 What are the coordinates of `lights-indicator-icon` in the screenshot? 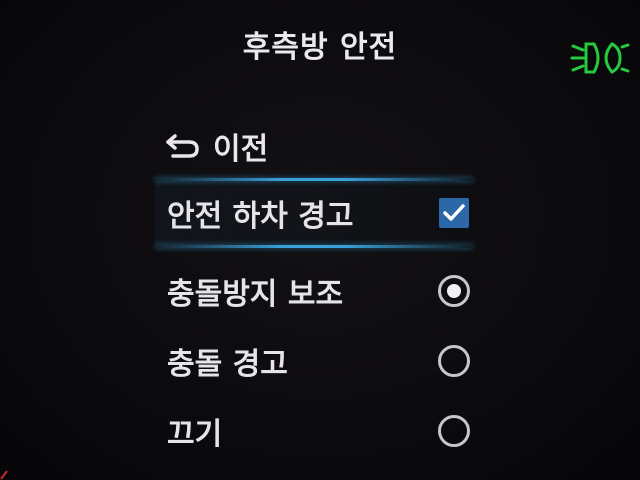 It's located at (600, 58).